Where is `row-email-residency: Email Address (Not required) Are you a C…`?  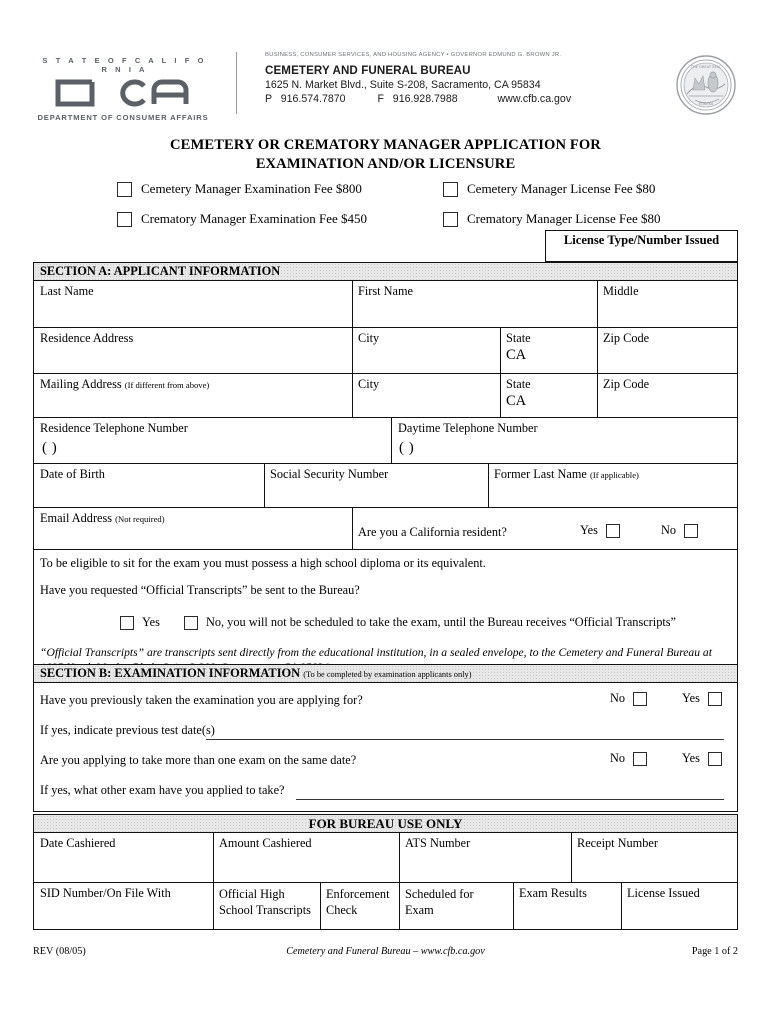 row-email-residency: Email Address (Not required) Are you a C… is located at coordinates (385, 528).